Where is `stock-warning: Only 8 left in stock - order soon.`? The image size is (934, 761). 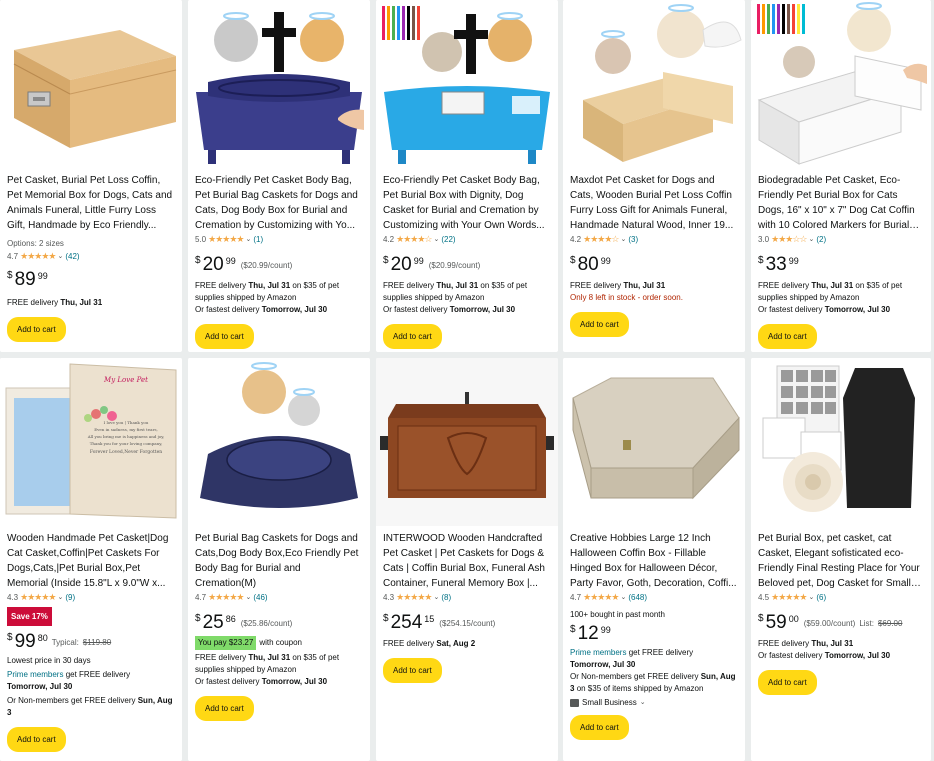 stock-warning: Only 8 left in stock - order soon. is located at coordinates (626, 297).